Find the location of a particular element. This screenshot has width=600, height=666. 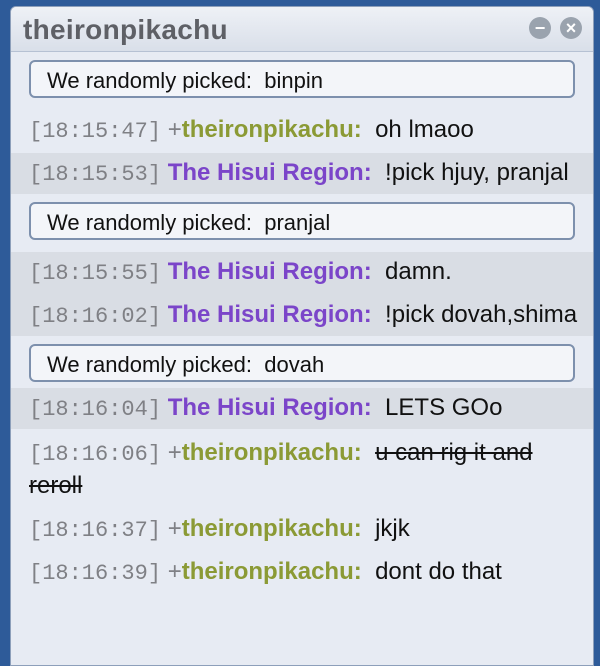

chat-message: [18:16:39] +theironpikachu: dont do that is located at coordinates (302, 572).